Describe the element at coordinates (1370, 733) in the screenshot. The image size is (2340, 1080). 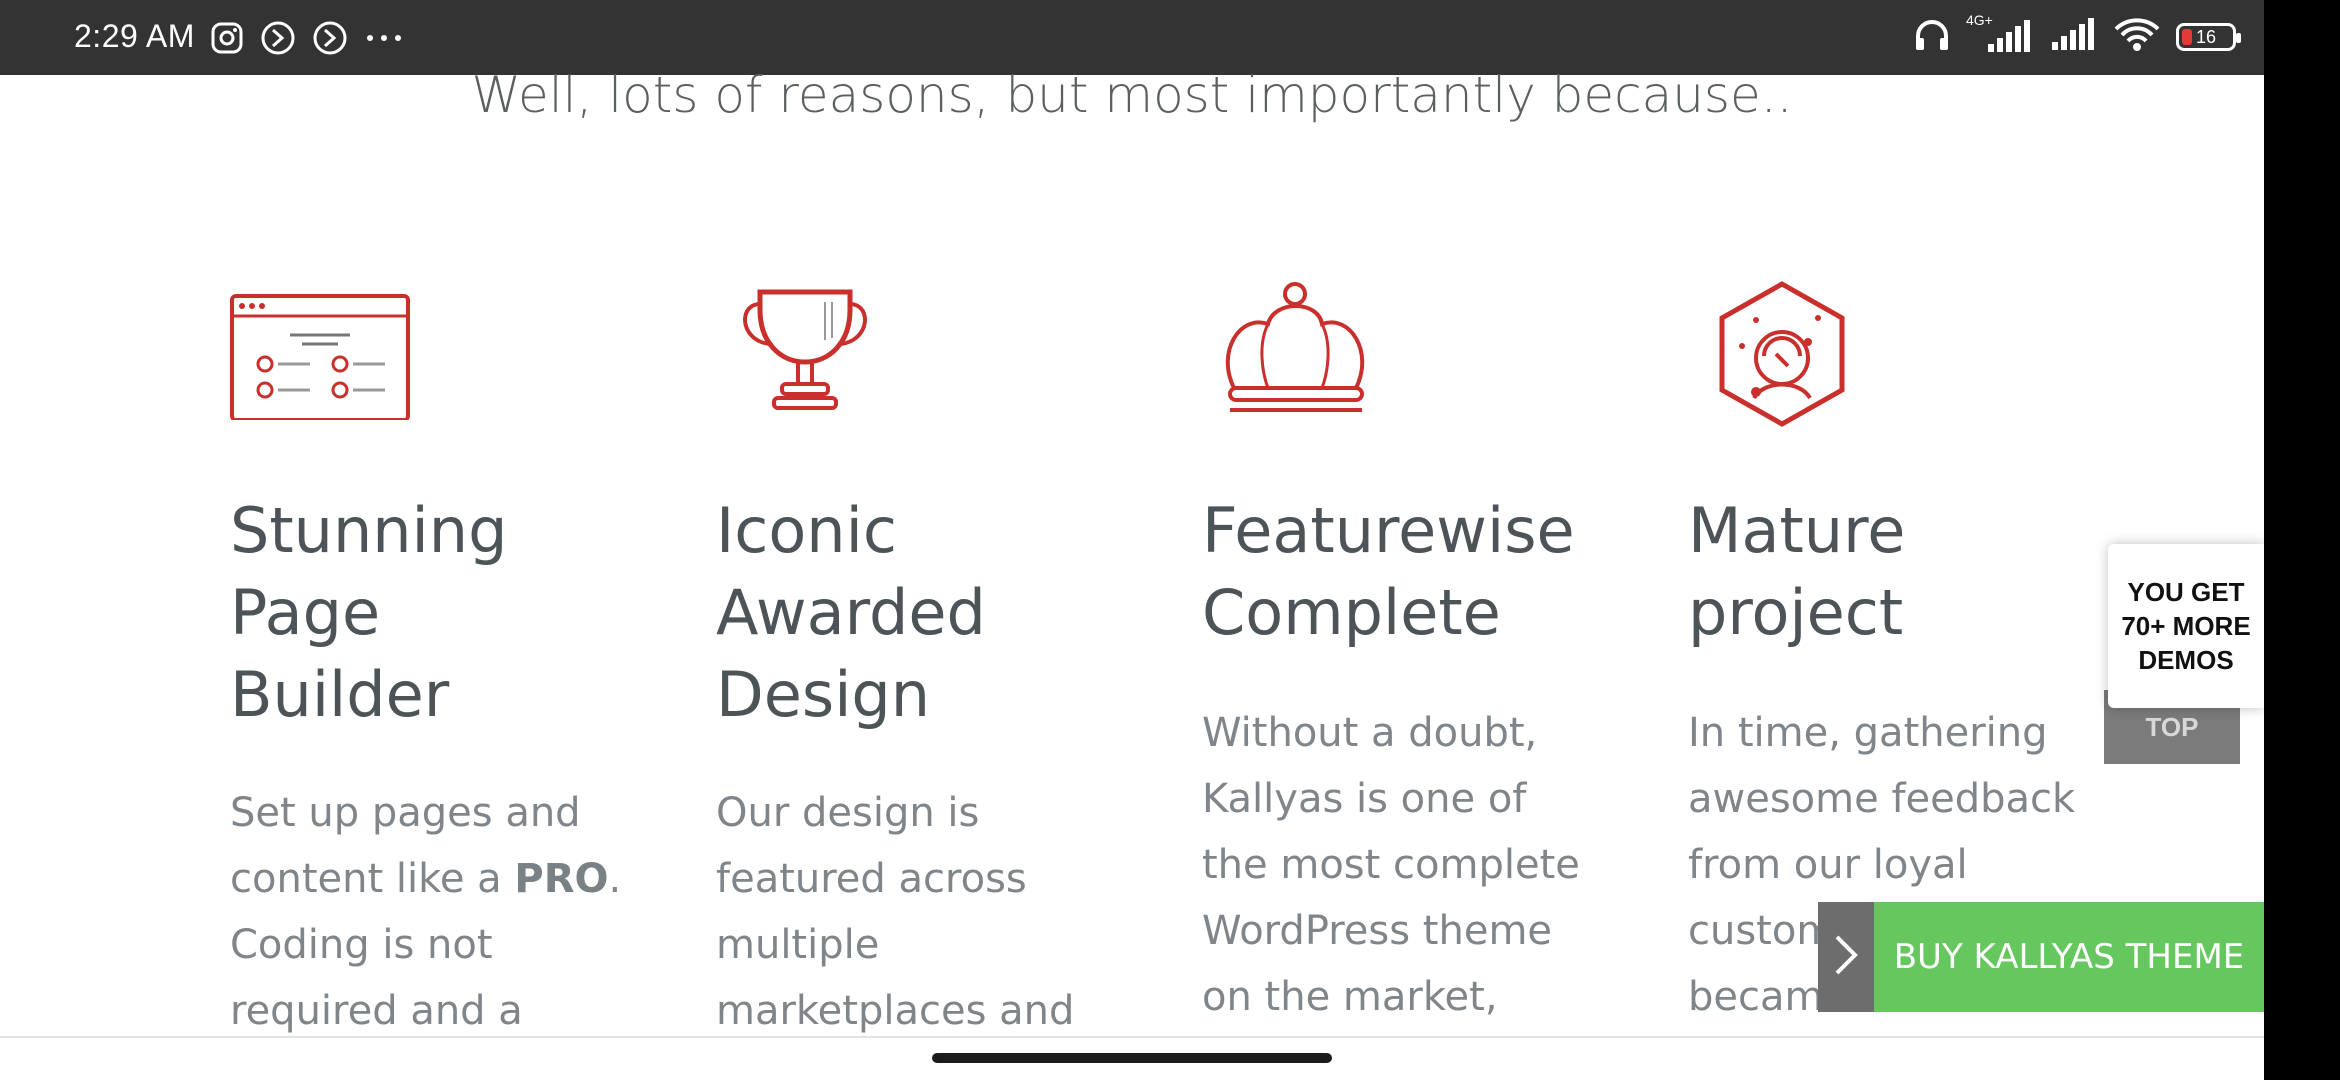
I see `desc-line: Without a doubt,` at that location.